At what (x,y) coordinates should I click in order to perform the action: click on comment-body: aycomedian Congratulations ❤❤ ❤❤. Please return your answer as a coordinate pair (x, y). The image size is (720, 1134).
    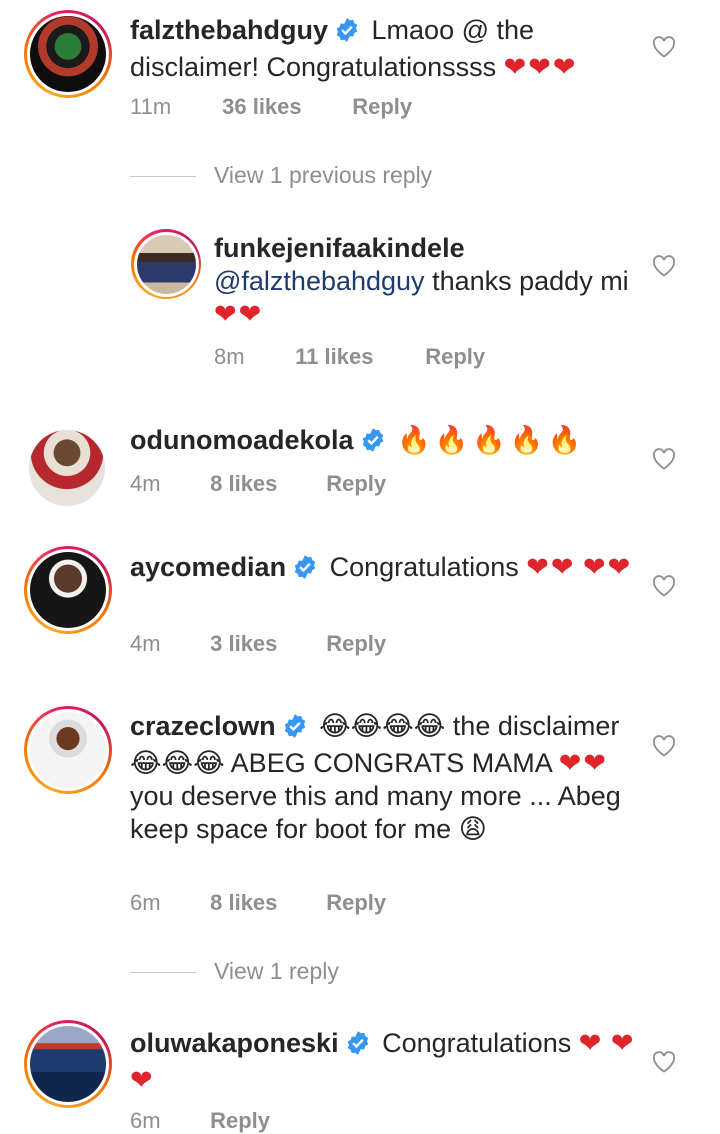
    Looking at the image, I should click on (385, 569).